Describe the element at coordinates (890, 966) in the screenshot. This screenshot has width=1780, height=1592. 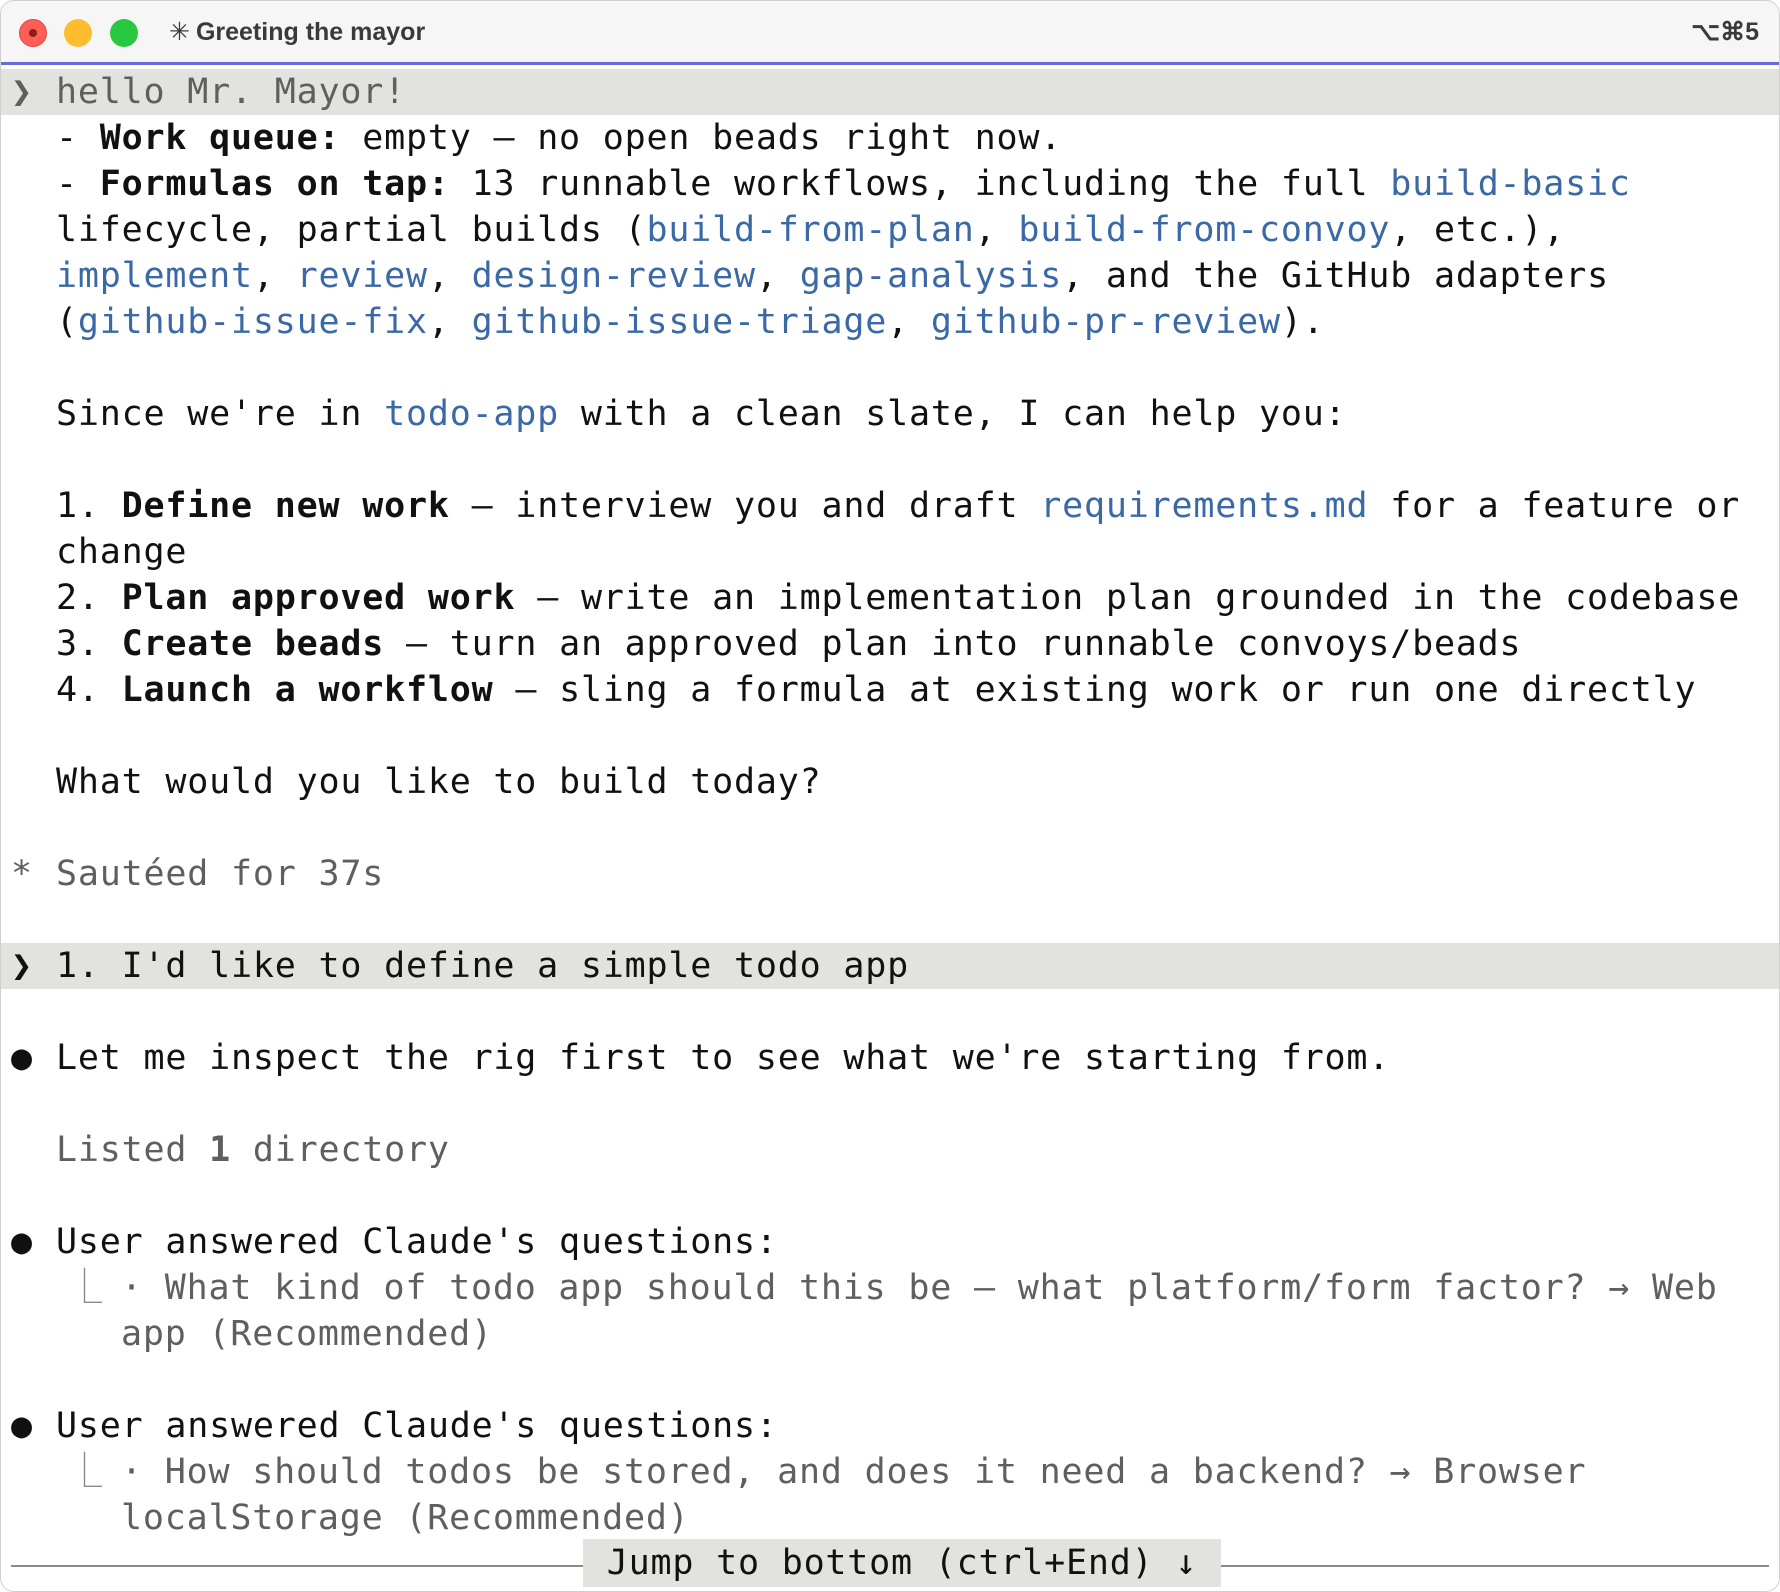
I see `user-prompt-message: ❯ 1. I'd like to define a simple todo app` at that location.